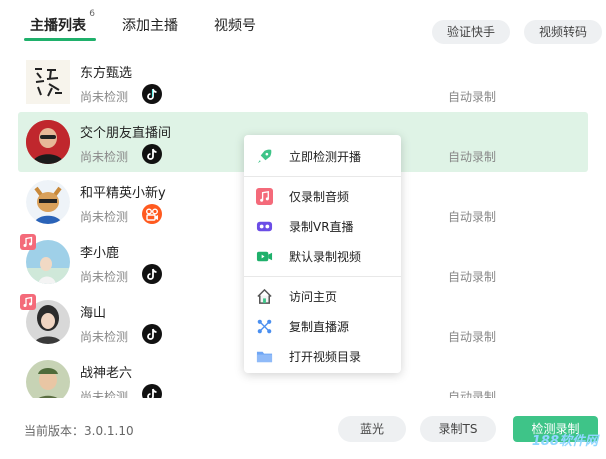 Image resolution: width=606 pixels, height=459 pixels. Describe the element at coordinates (458, 429) in the screenshot. I see `record-ts-button: 录制TS` at that location.